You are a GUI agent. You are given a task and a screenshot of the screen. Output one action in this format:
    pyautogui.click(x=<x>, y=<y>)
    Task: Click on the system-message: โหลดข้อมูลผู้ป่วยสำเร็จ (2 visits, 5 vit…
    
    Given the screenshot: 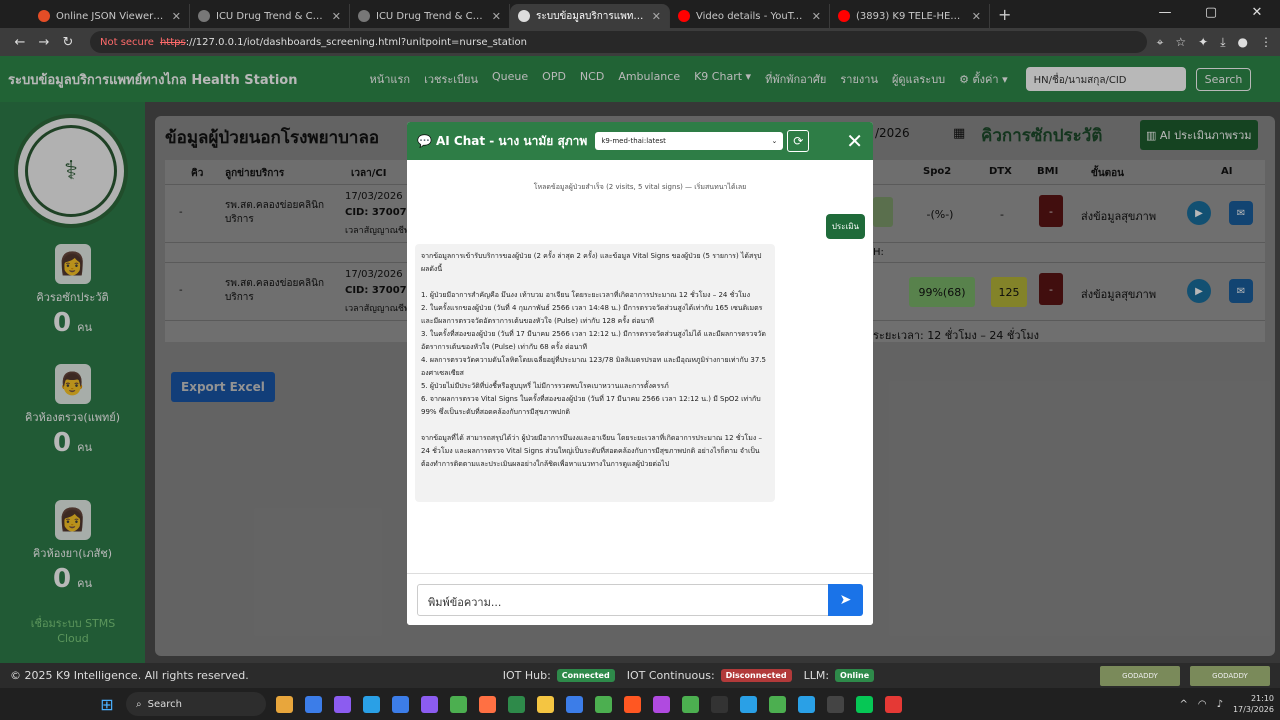 What is the action you would take?
    pyautogui.click(x=640, y=187)
    